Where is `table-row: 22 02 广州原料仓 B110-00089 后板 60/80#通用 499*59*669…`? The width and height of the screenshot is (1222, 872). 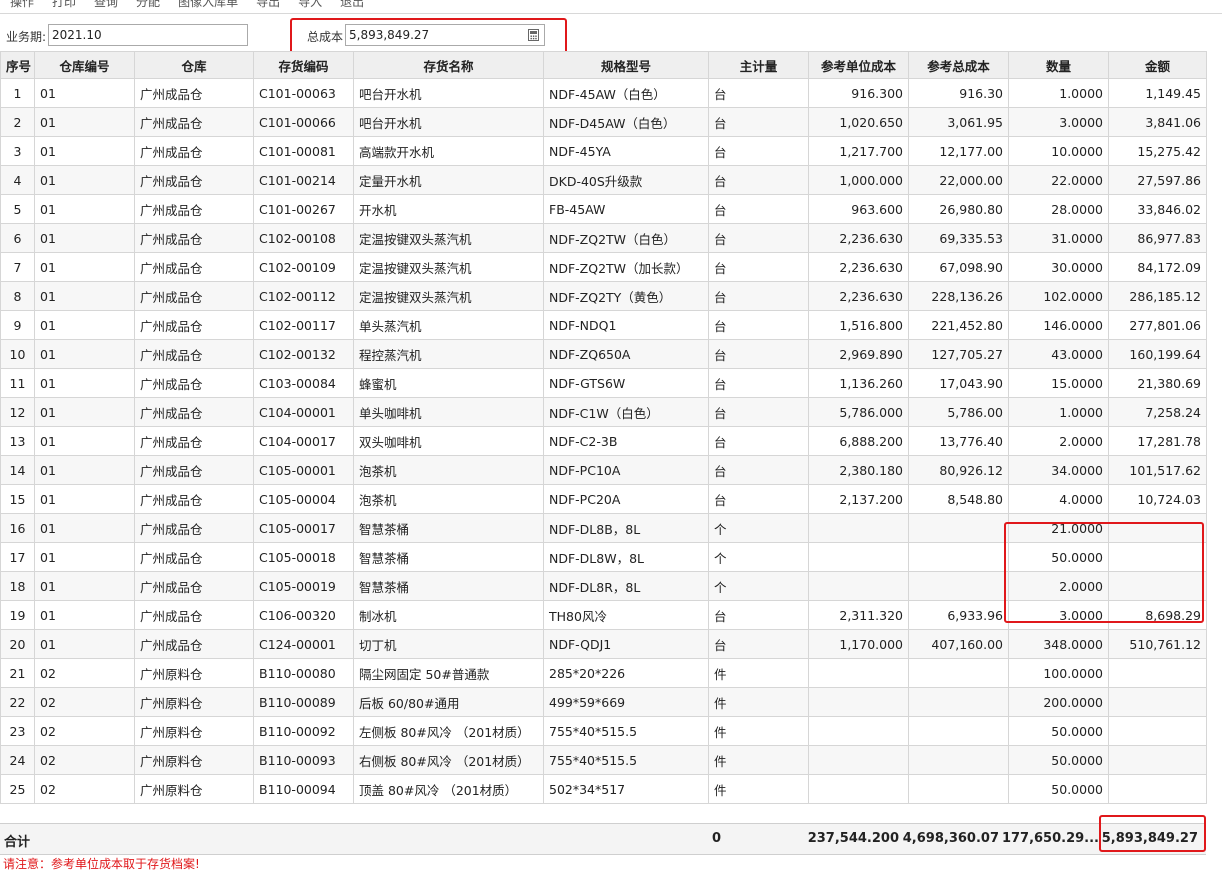 table-row: 22 02 广州原料仓 B110-00089 后板 60/80#通用 499*59*669… is located at coordinates (603, 702).